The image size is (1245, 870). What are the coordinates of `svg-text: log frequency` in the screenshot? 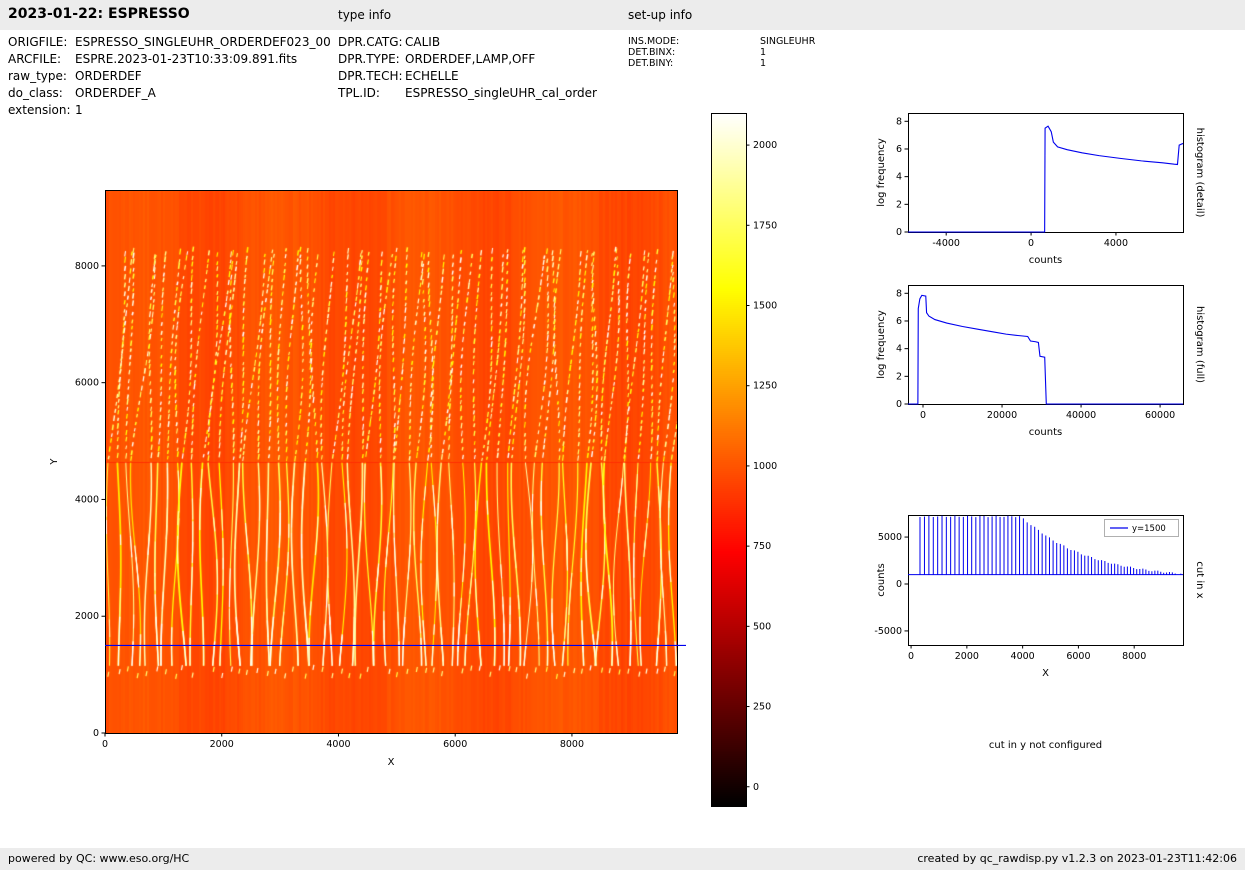 It's located at (881, 172).